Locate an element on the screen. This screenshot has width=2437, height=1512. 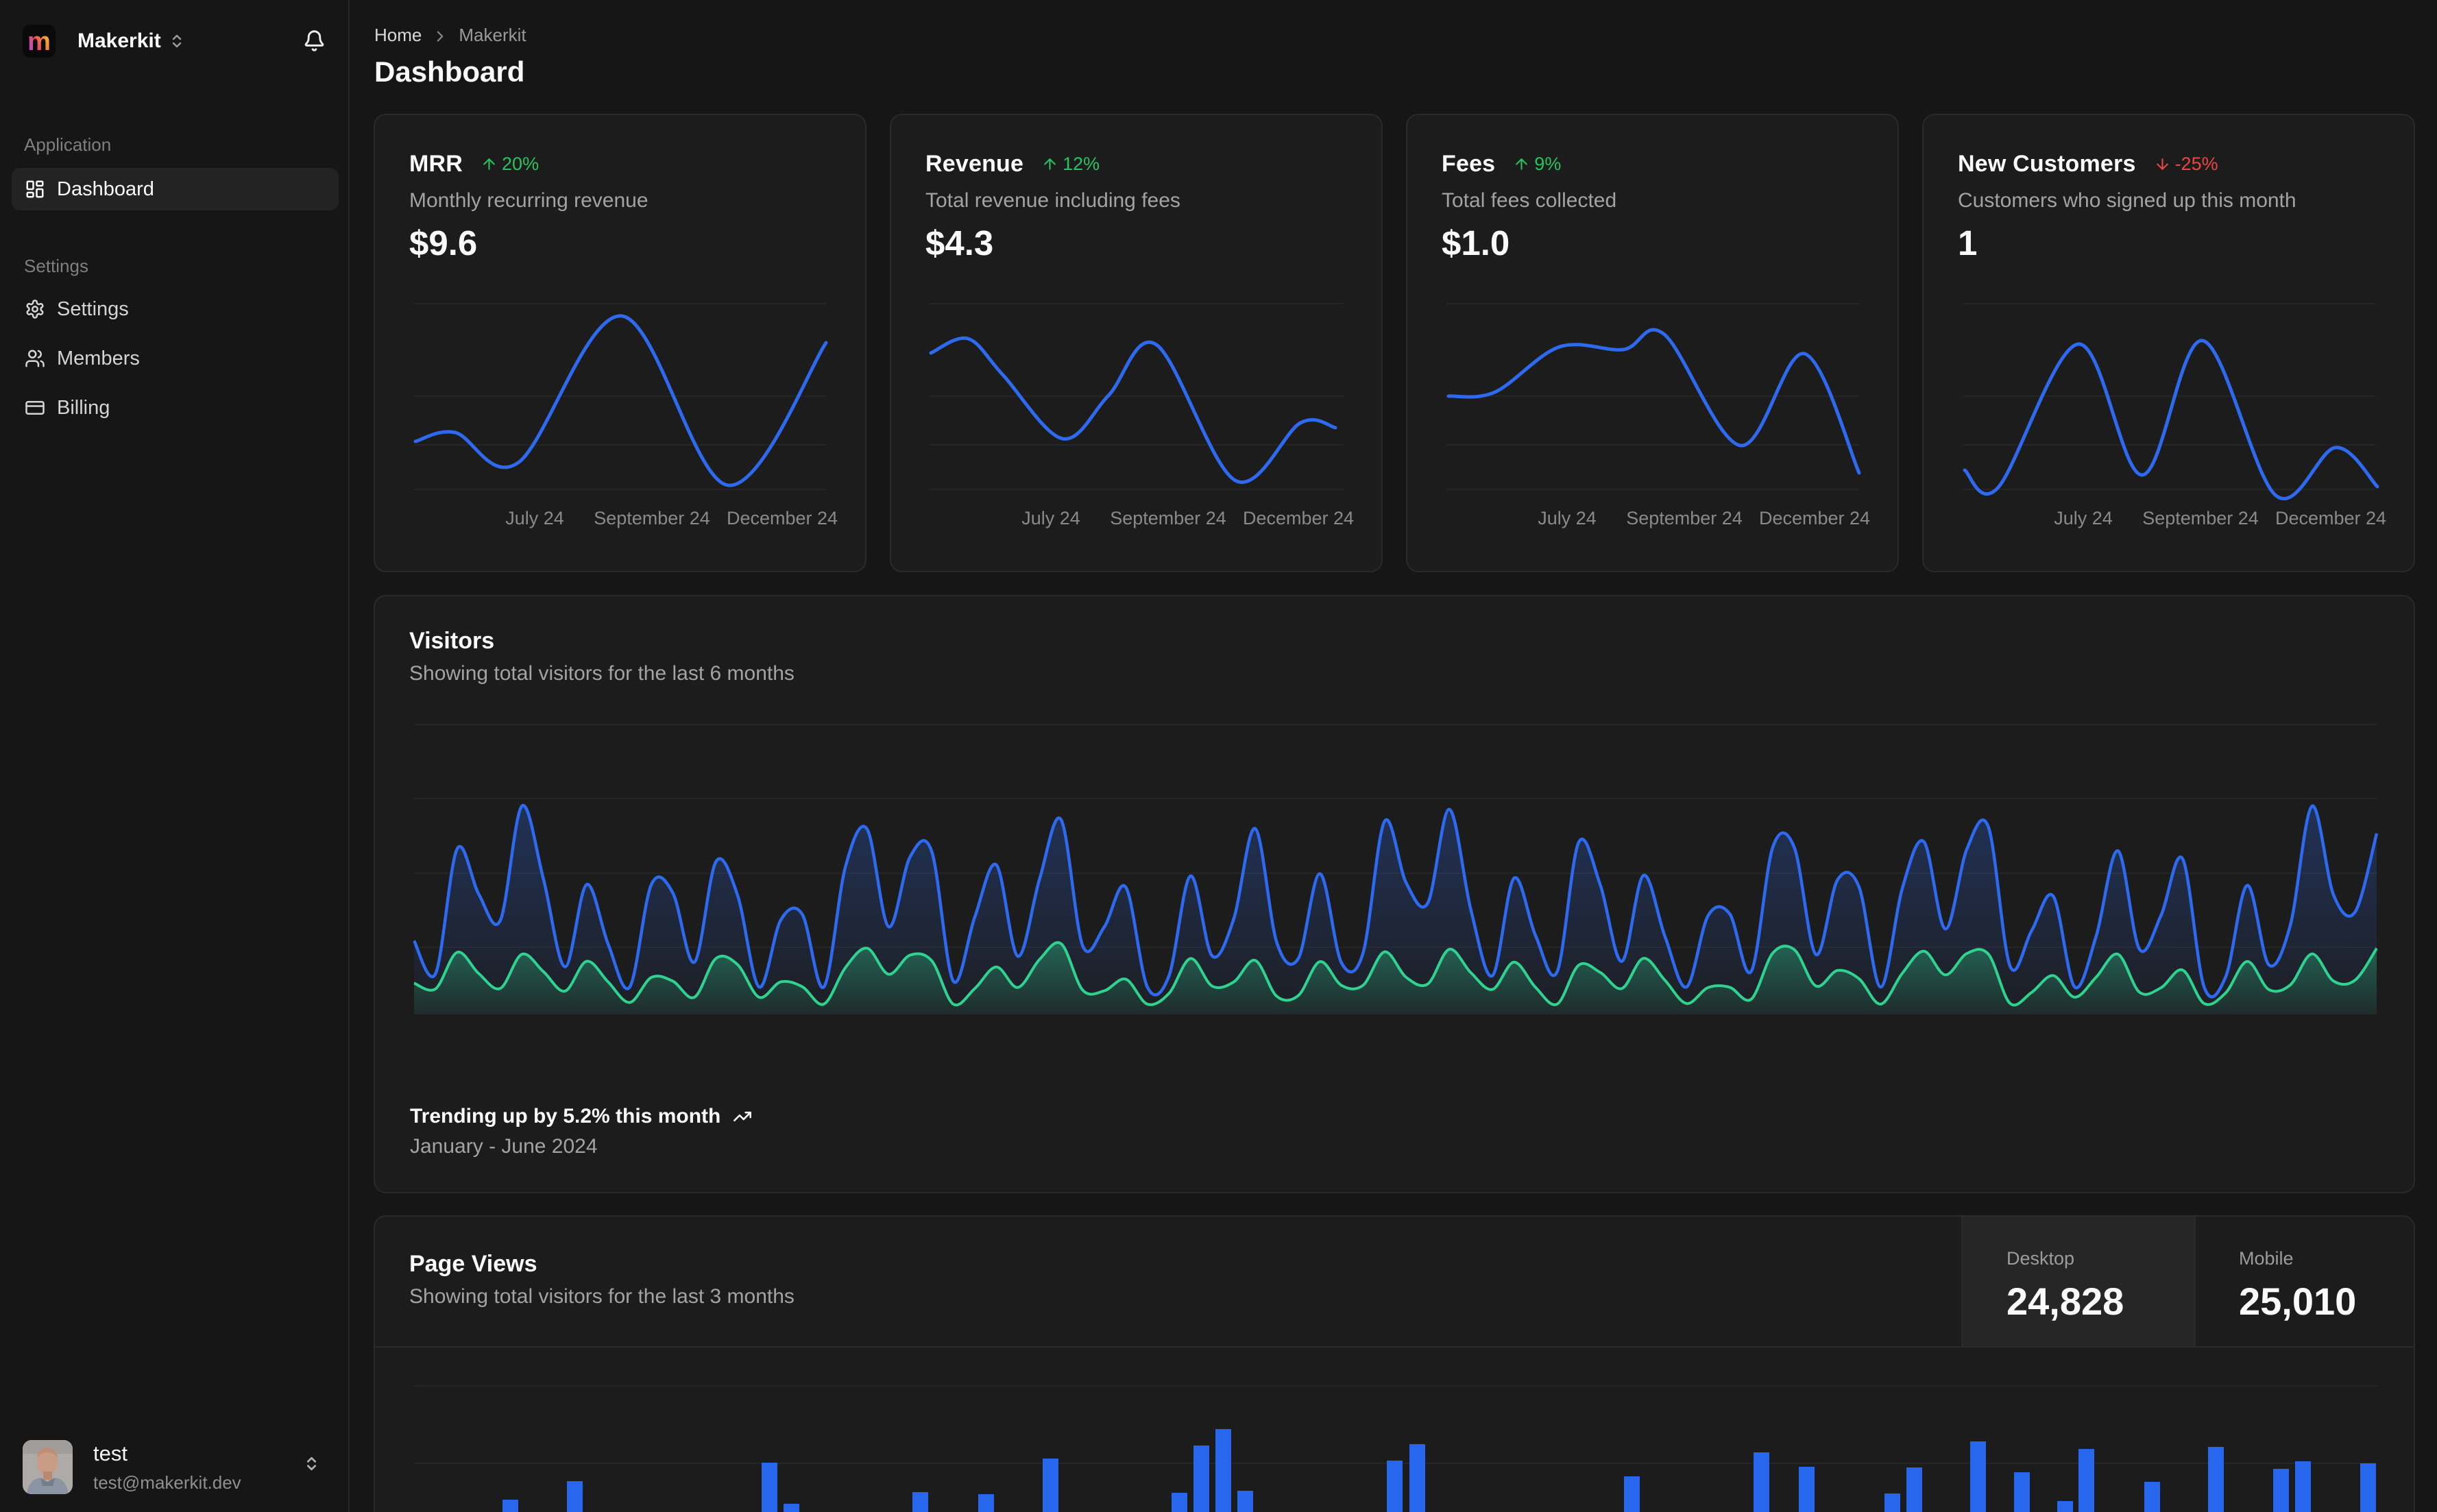
svg-text: m is located at coordinates (39, 41).